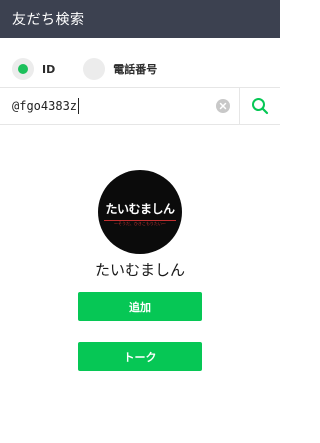 The height and width of the screenshot is (443, 320). I want to click on radio-selected-dot, so click(23, 69).